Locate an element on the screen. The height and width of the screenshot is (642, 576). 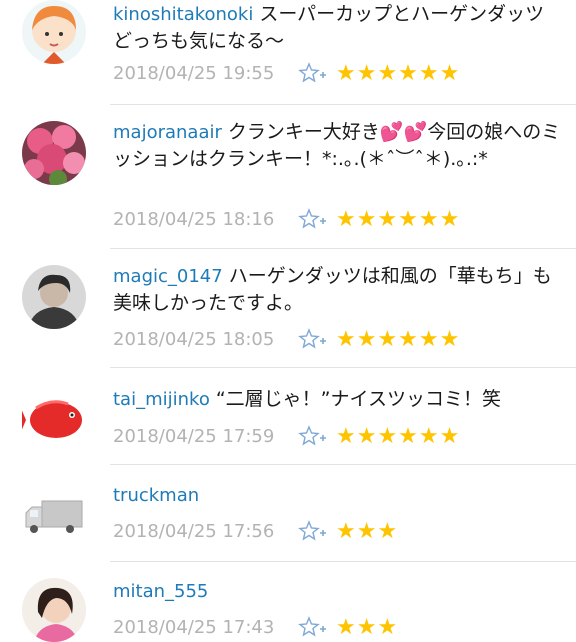
username: mitan_555 is located at coordinates (160, 591).